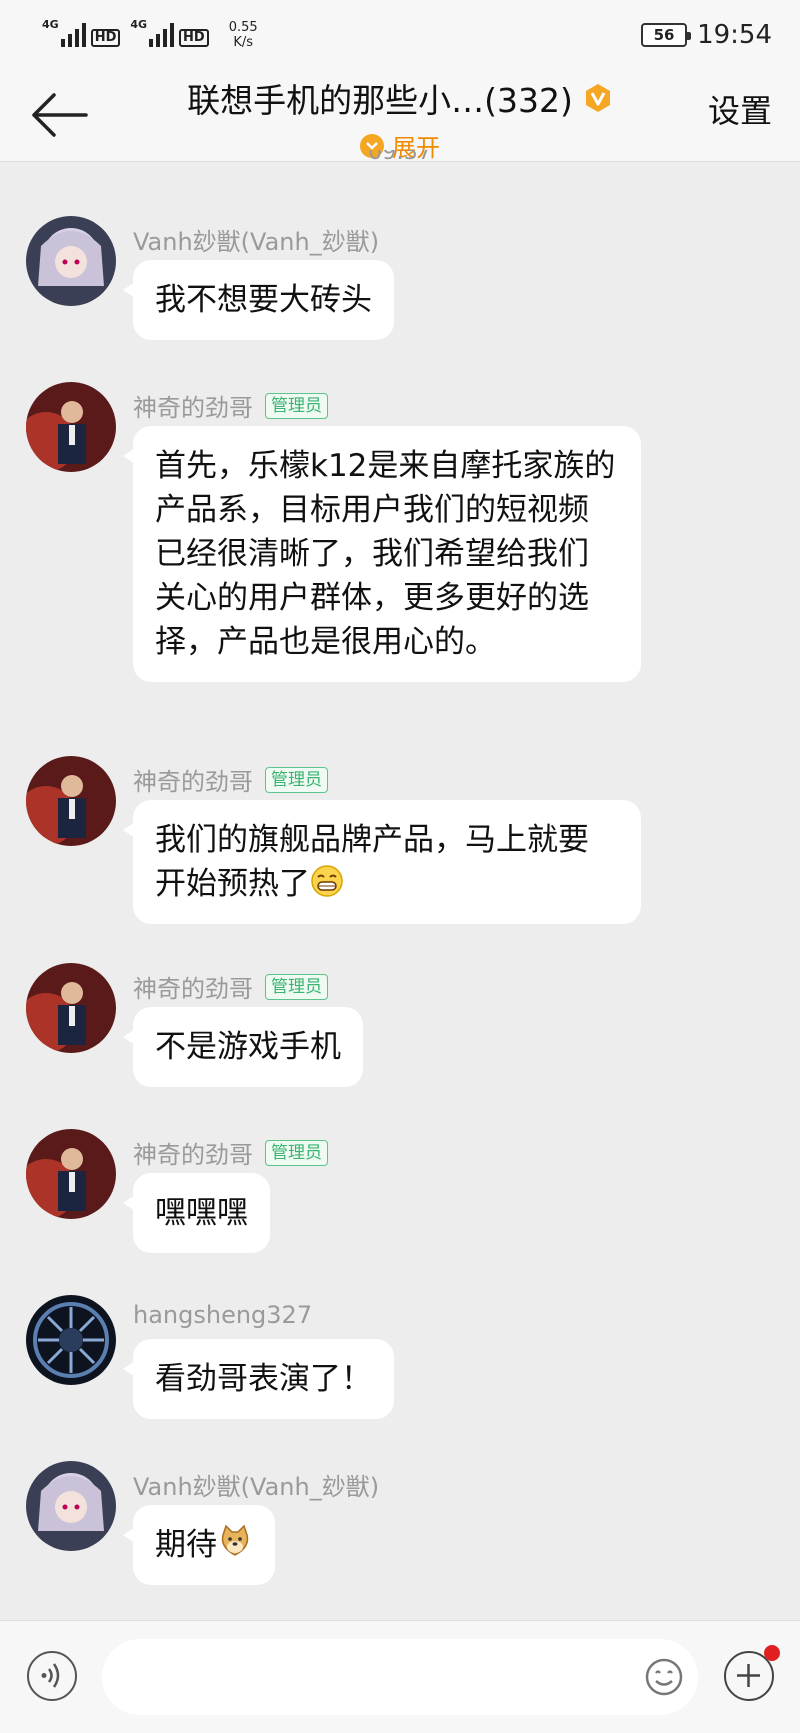  What do you see at coordinates (201, 1213) in the screenshot?
I see `message-text: 嘿嘿嘿` at bounding box center [201, 1213].